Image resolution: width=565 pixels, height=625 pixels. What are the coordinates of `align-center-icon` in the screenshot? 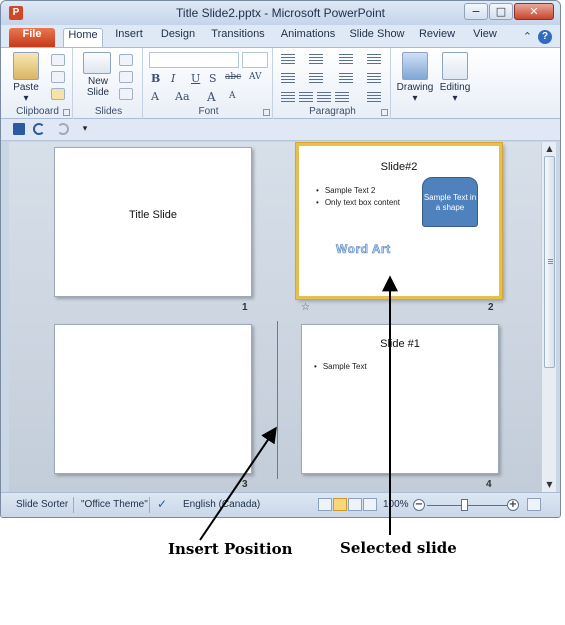 It's located at (306, 97).